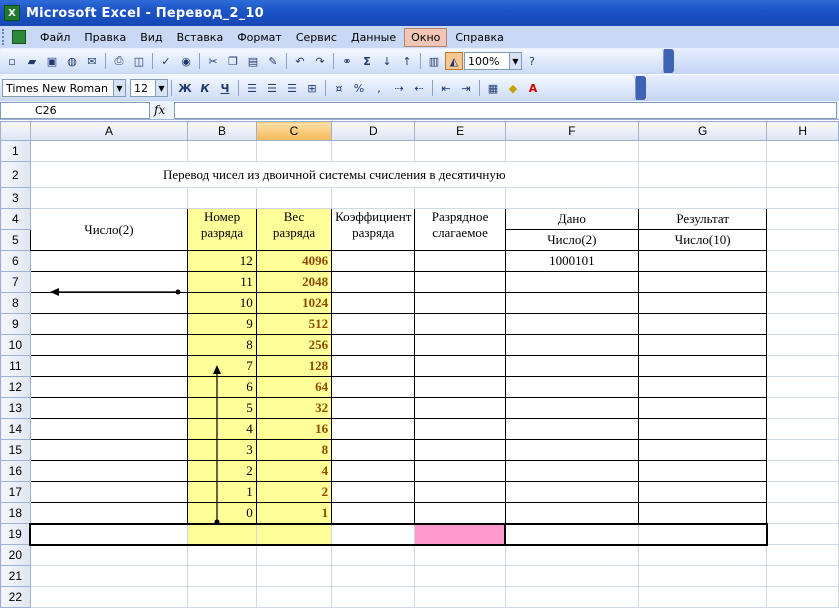 The image size is (839, 616). Describe the element at coordinates (493, 61) in the screenshot. I see `zoom-select: 100% ▼` at that location.